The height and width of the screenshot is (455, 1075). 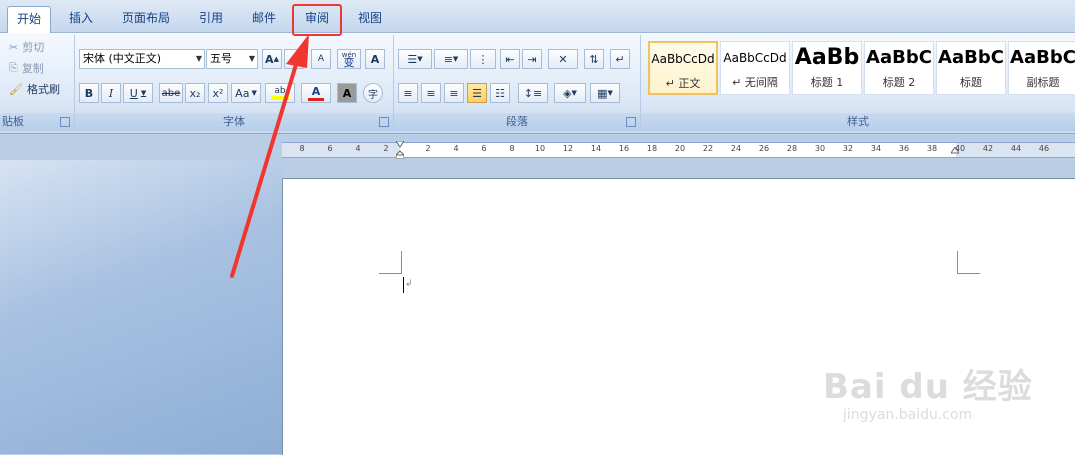 I want to click on annotation-arrow, so click(x=269, y=156).